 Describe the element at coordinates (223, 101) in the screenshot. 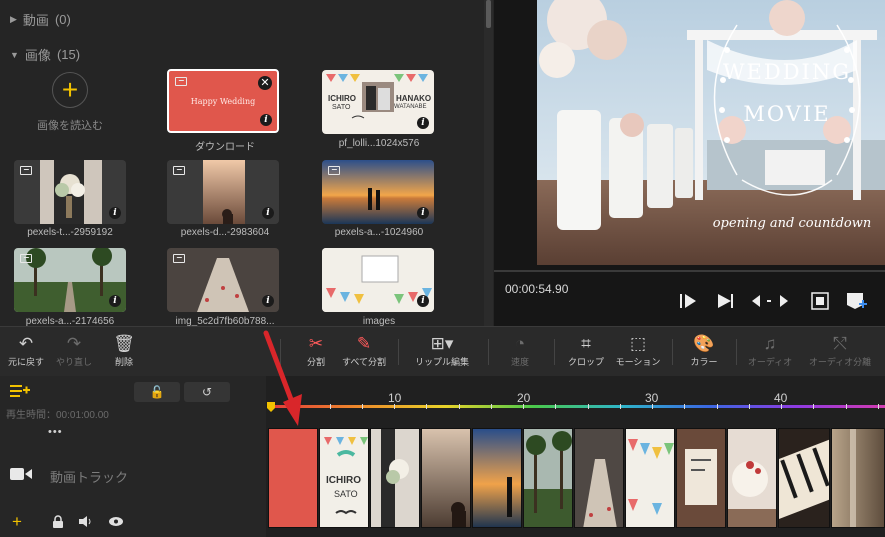

I see `media-item-download: Happy Wedding ✕ i` at that location.